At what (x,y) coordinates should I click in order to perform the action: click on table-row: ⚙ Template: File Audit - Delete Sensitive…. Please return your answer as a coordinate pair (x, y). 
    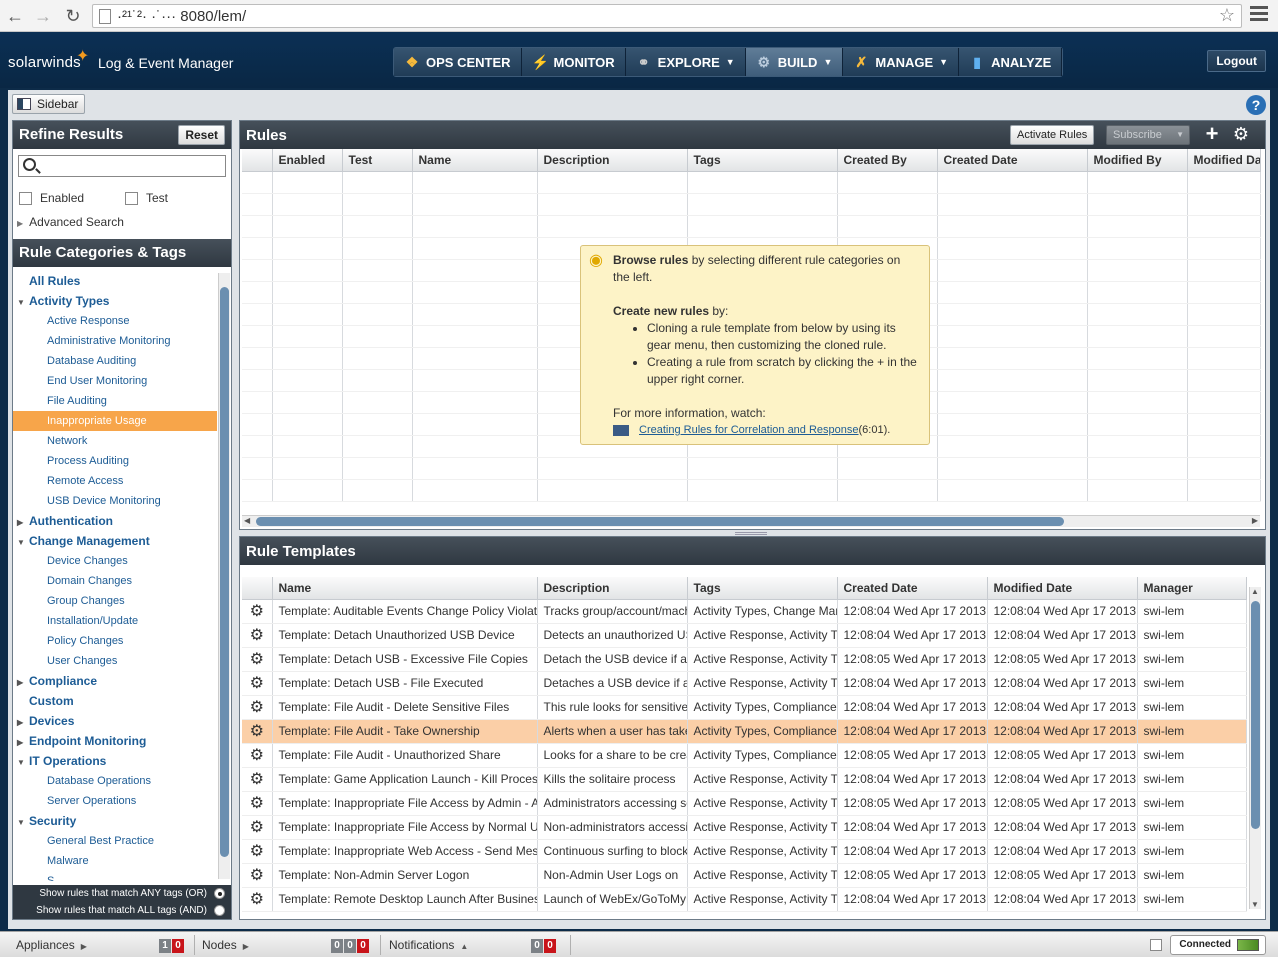
    Looking at the image, I should click on (744, 707).